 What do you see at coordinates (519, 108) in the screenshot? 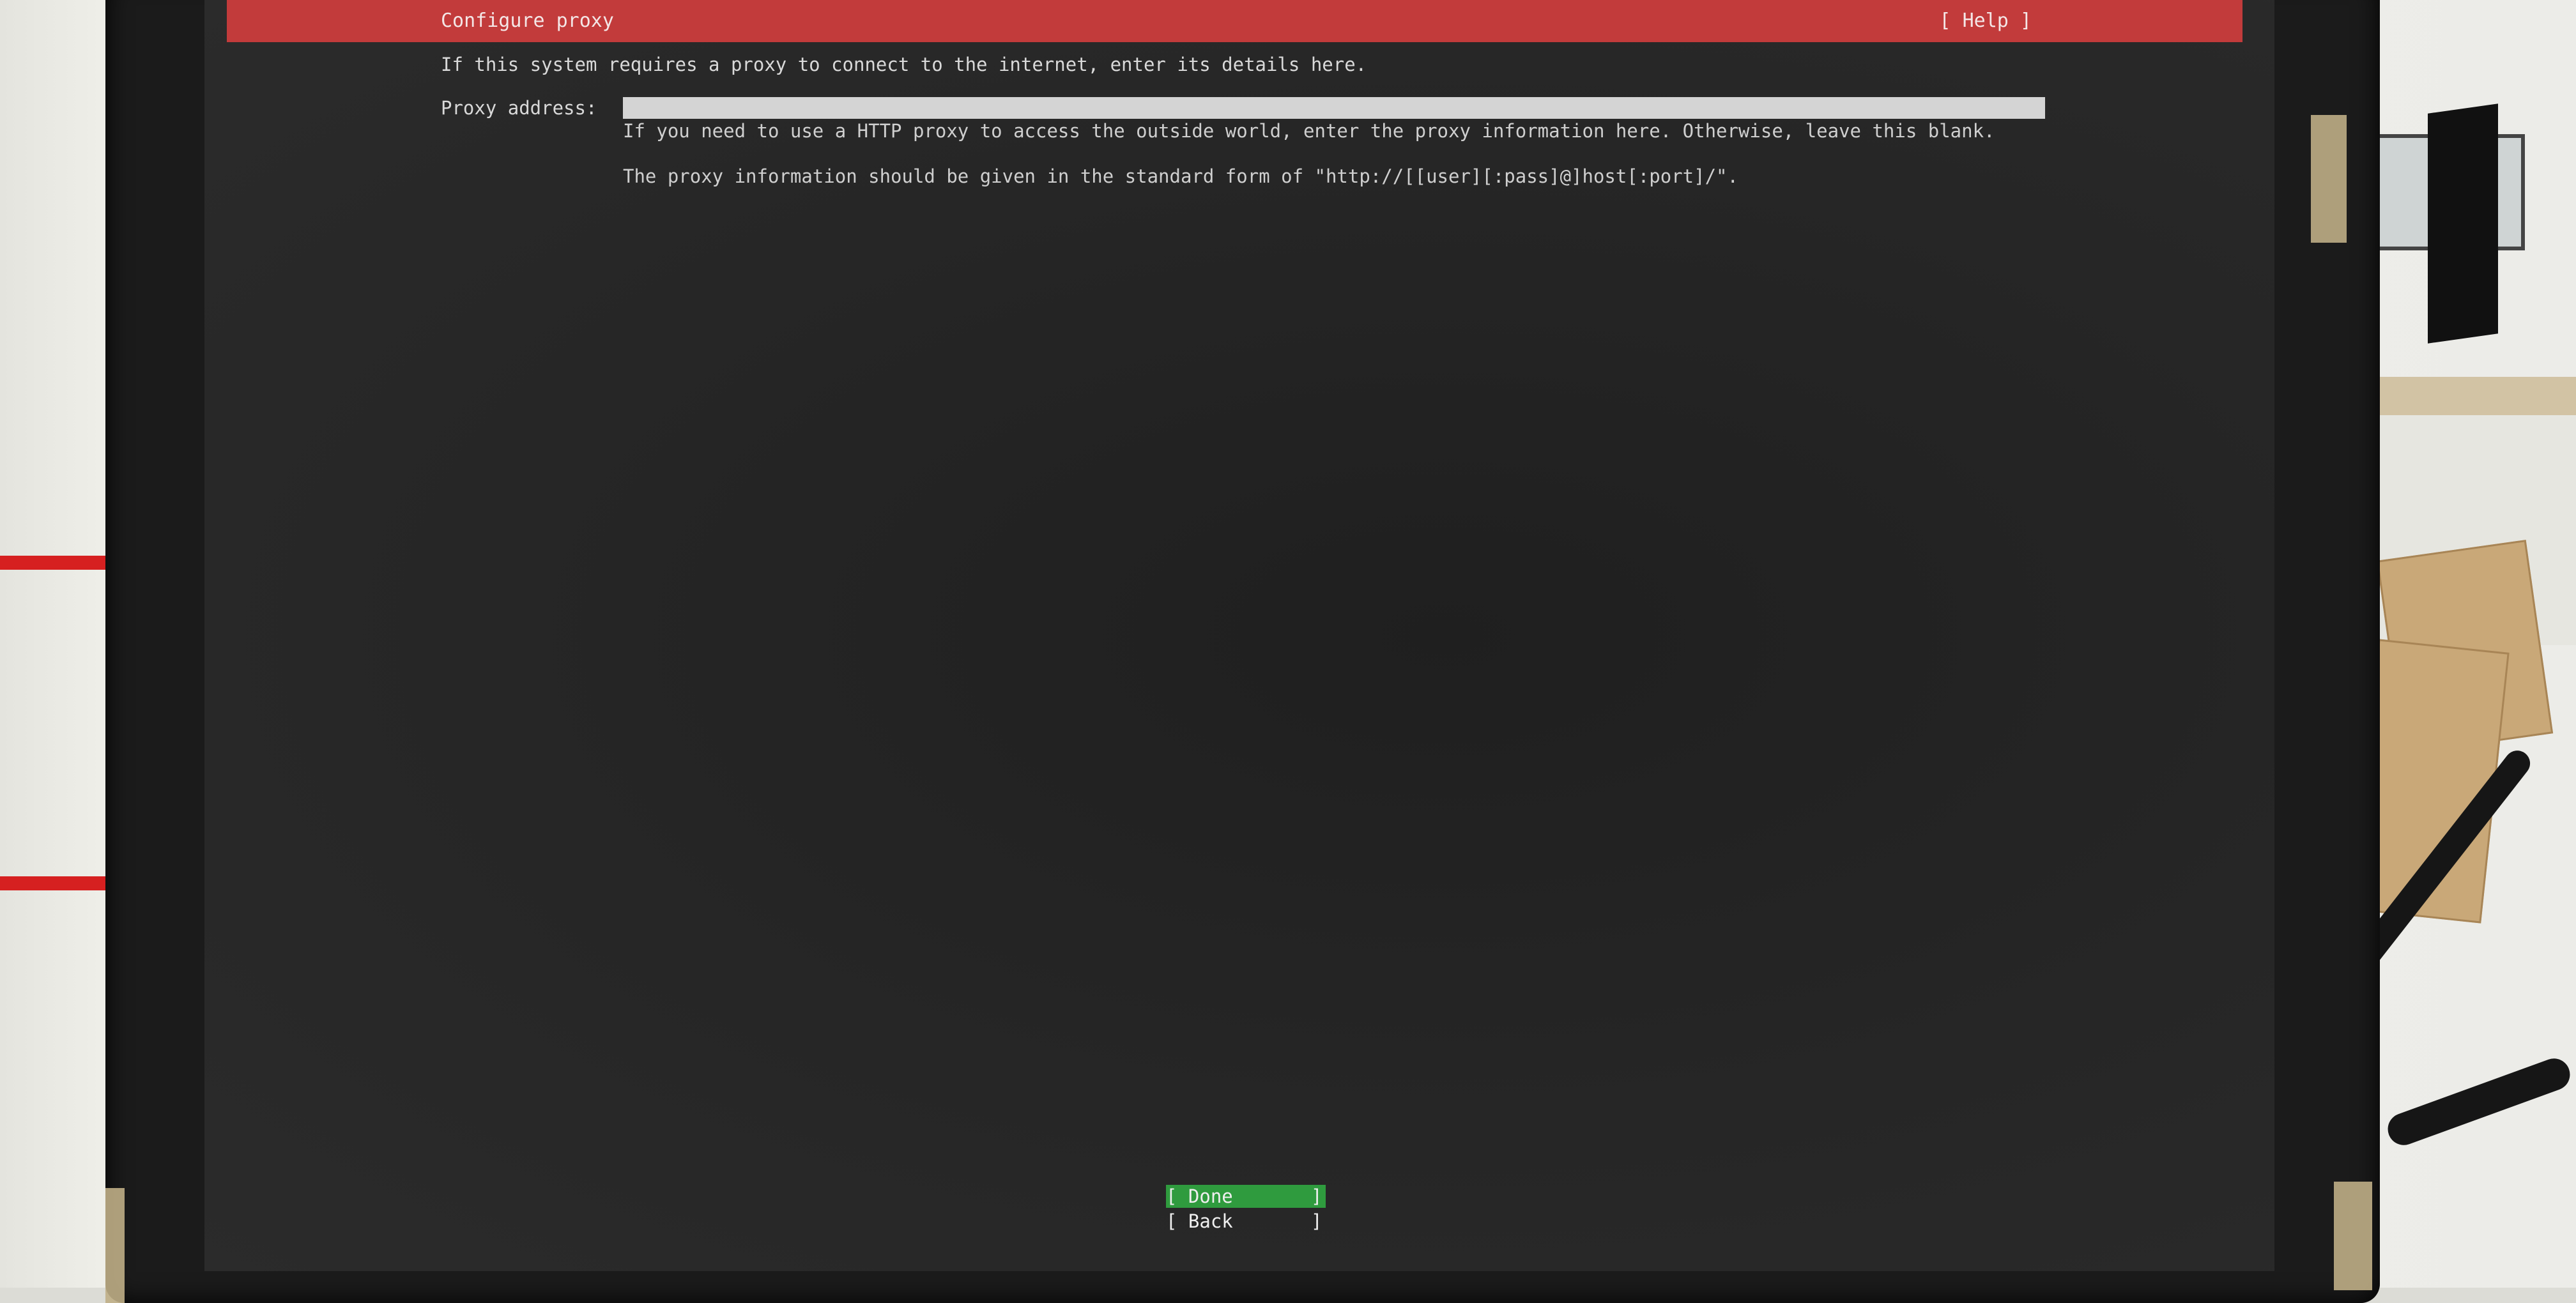
I see `proxy-address-label: Proxy address:` at bounding box center [519, 108].